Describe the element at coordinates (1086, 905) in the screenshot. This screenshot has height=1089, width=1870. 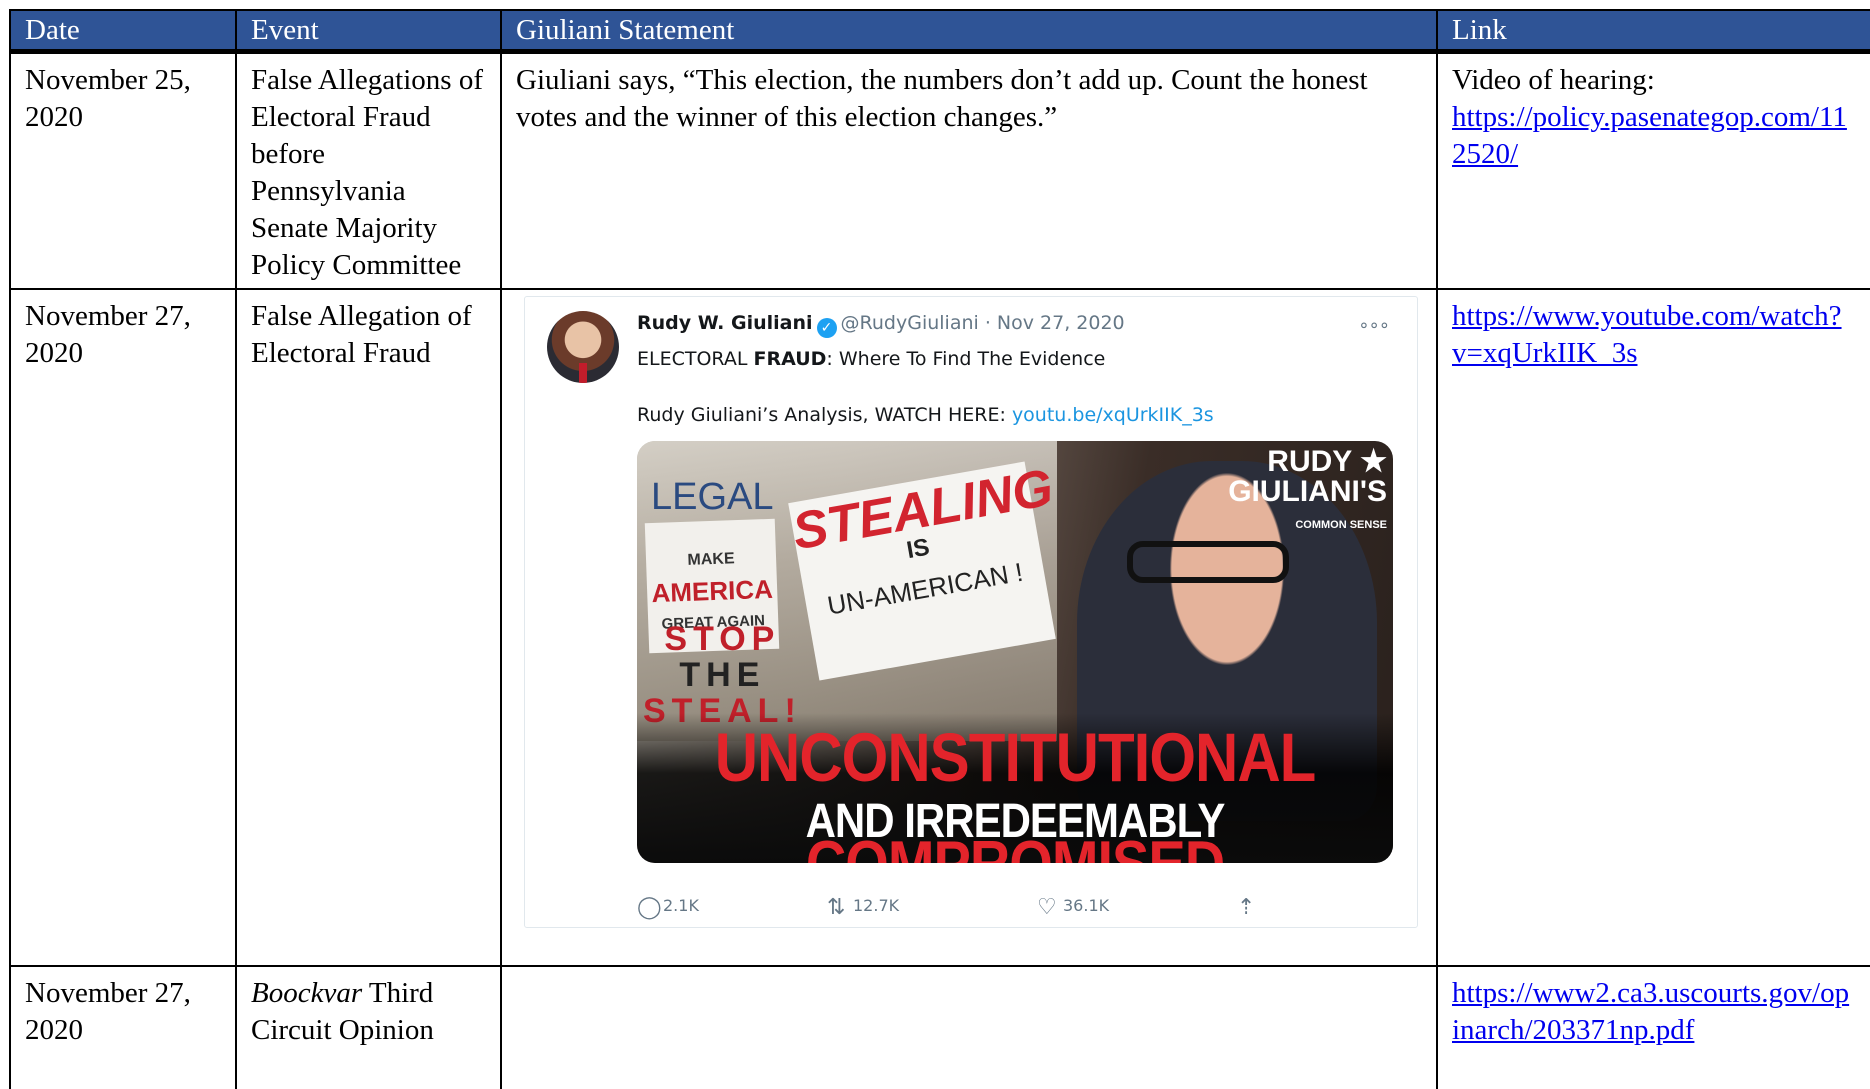
I see `like-count: 36.1K` at that location.